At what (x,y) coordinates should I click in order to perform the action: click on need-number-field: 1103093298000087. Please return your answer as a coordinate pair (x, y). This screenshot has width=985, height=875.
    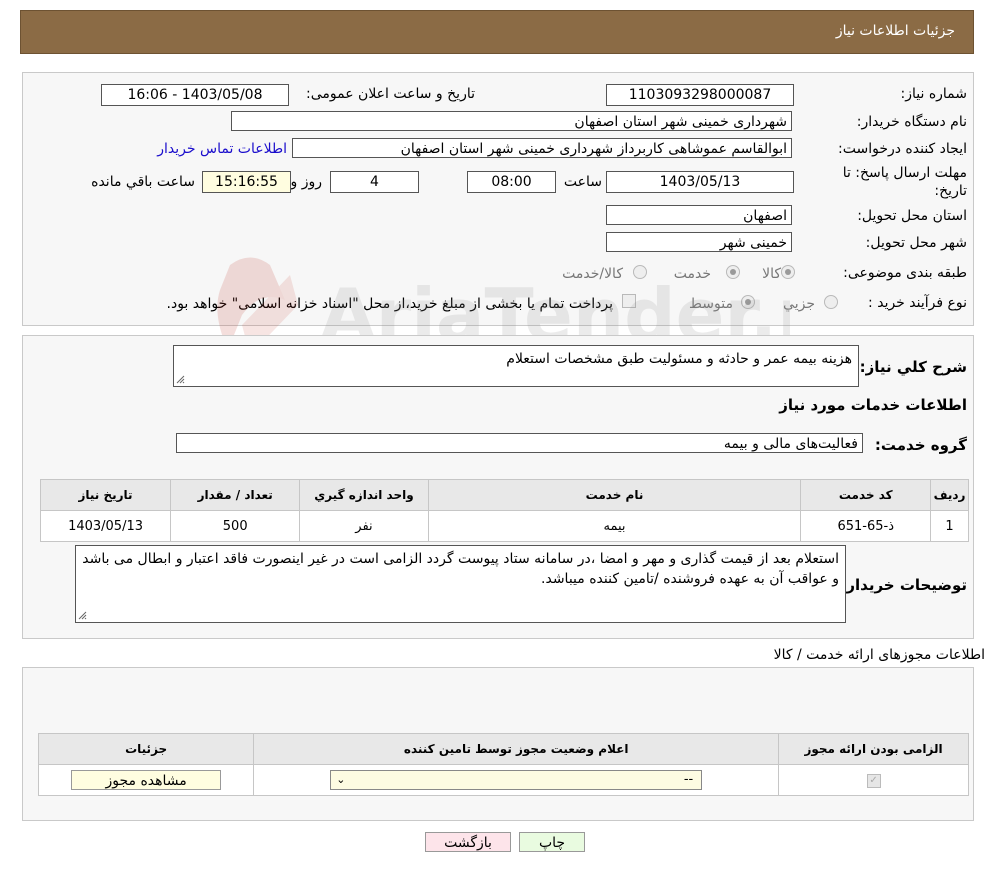
    Looking at the image, I should click on (700, 95).